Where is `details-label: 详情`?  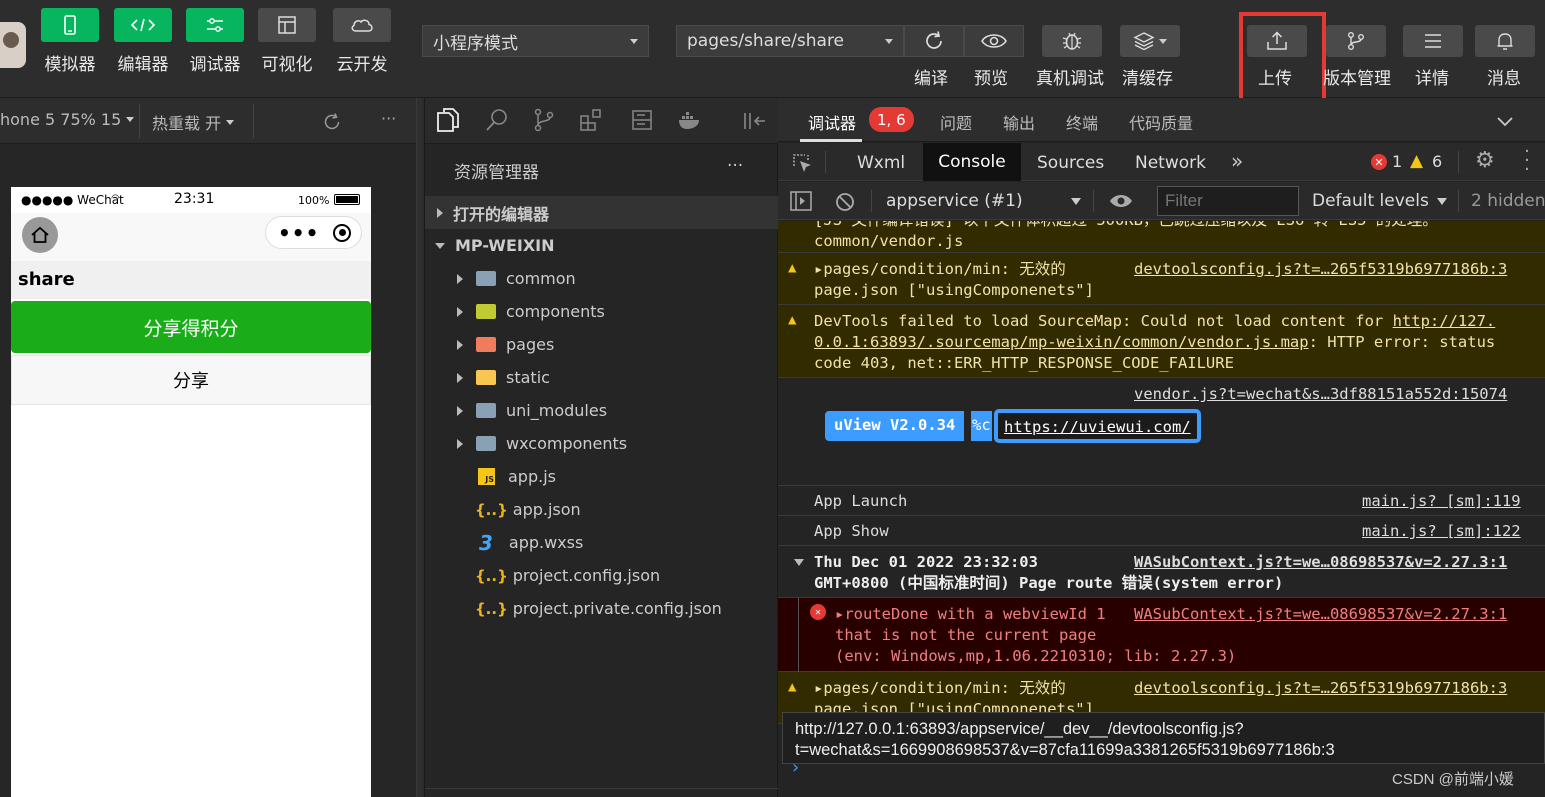 details-label: 详情 is located at coordinates (1432, 76).